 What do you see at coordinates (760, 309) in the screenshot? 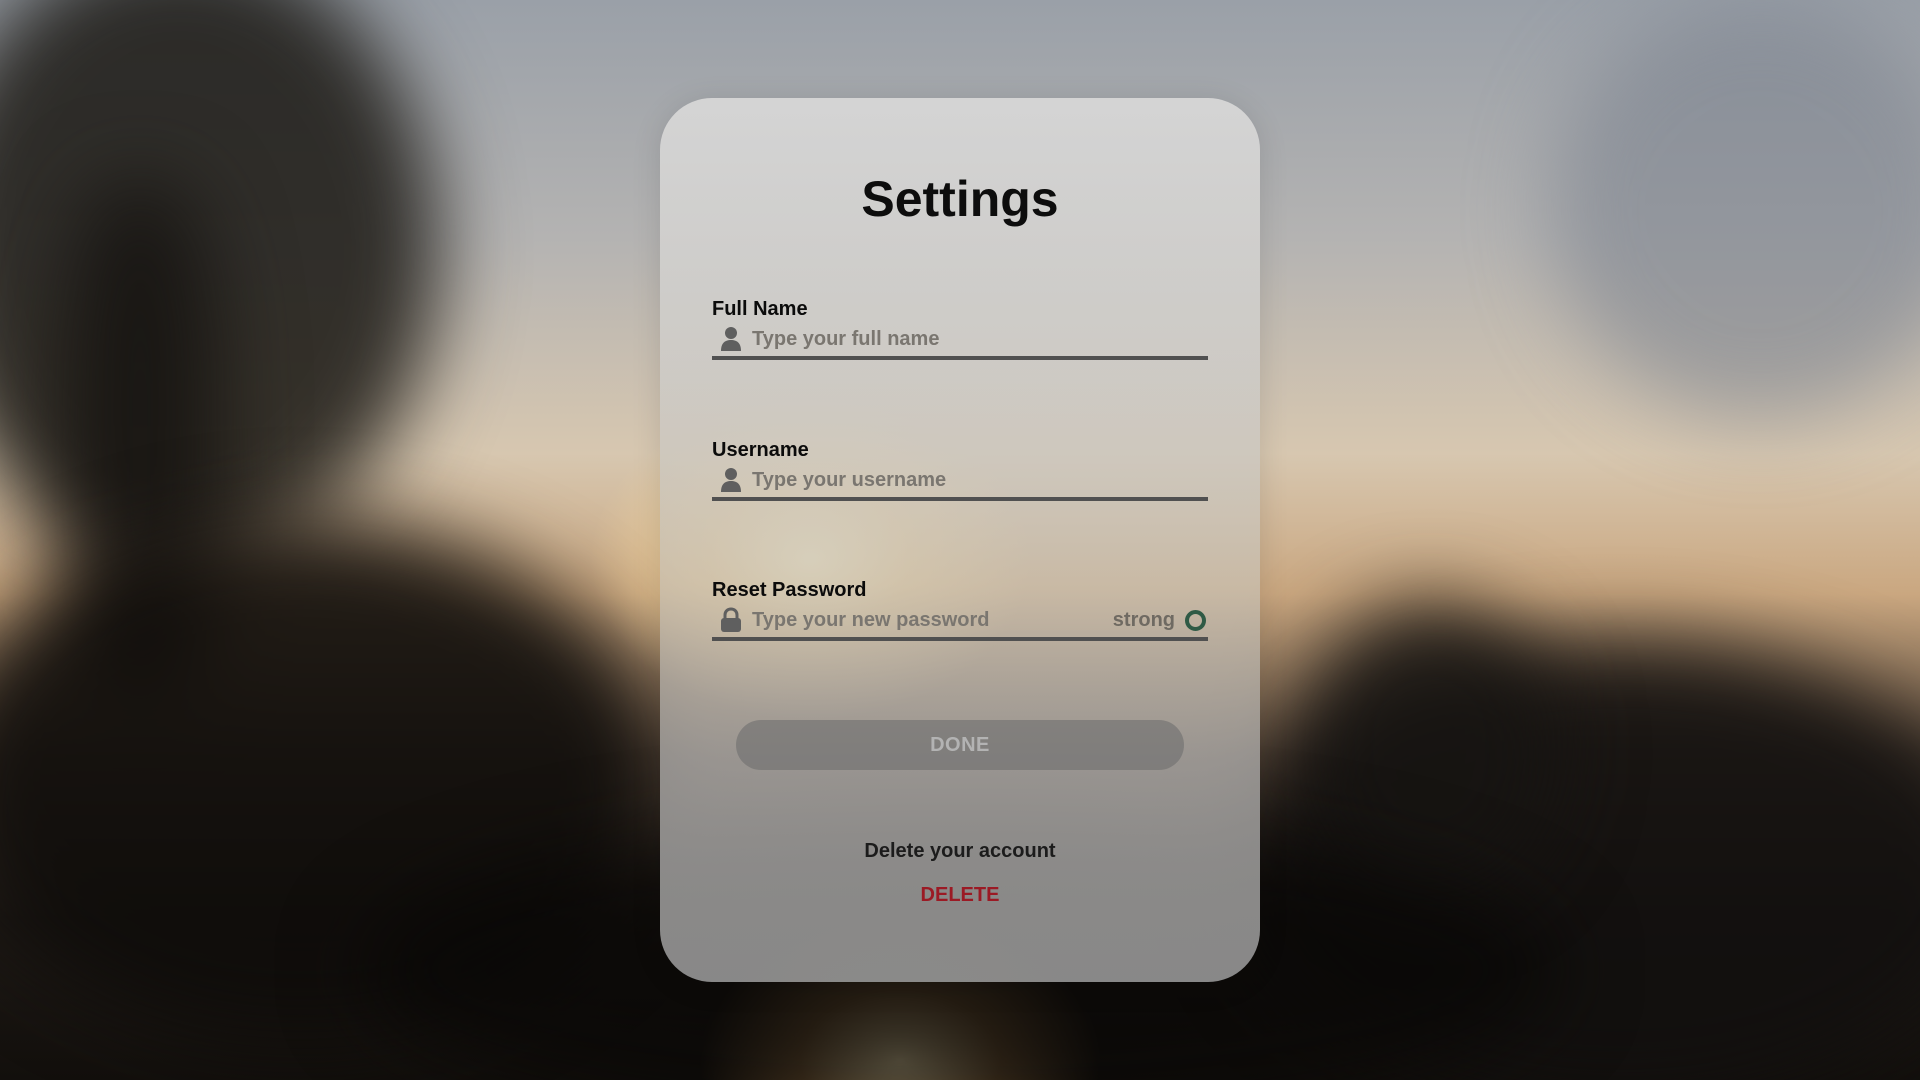
I see `full-name-label: Full Name` at bounding box center [760, 309].